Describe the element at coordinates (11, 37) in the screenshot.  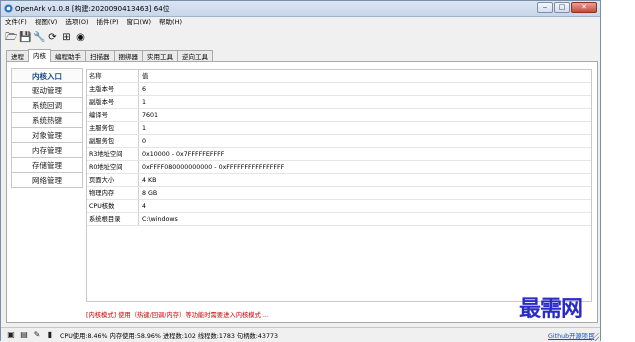
I see `open-folder-icon: 🗁` at that location.